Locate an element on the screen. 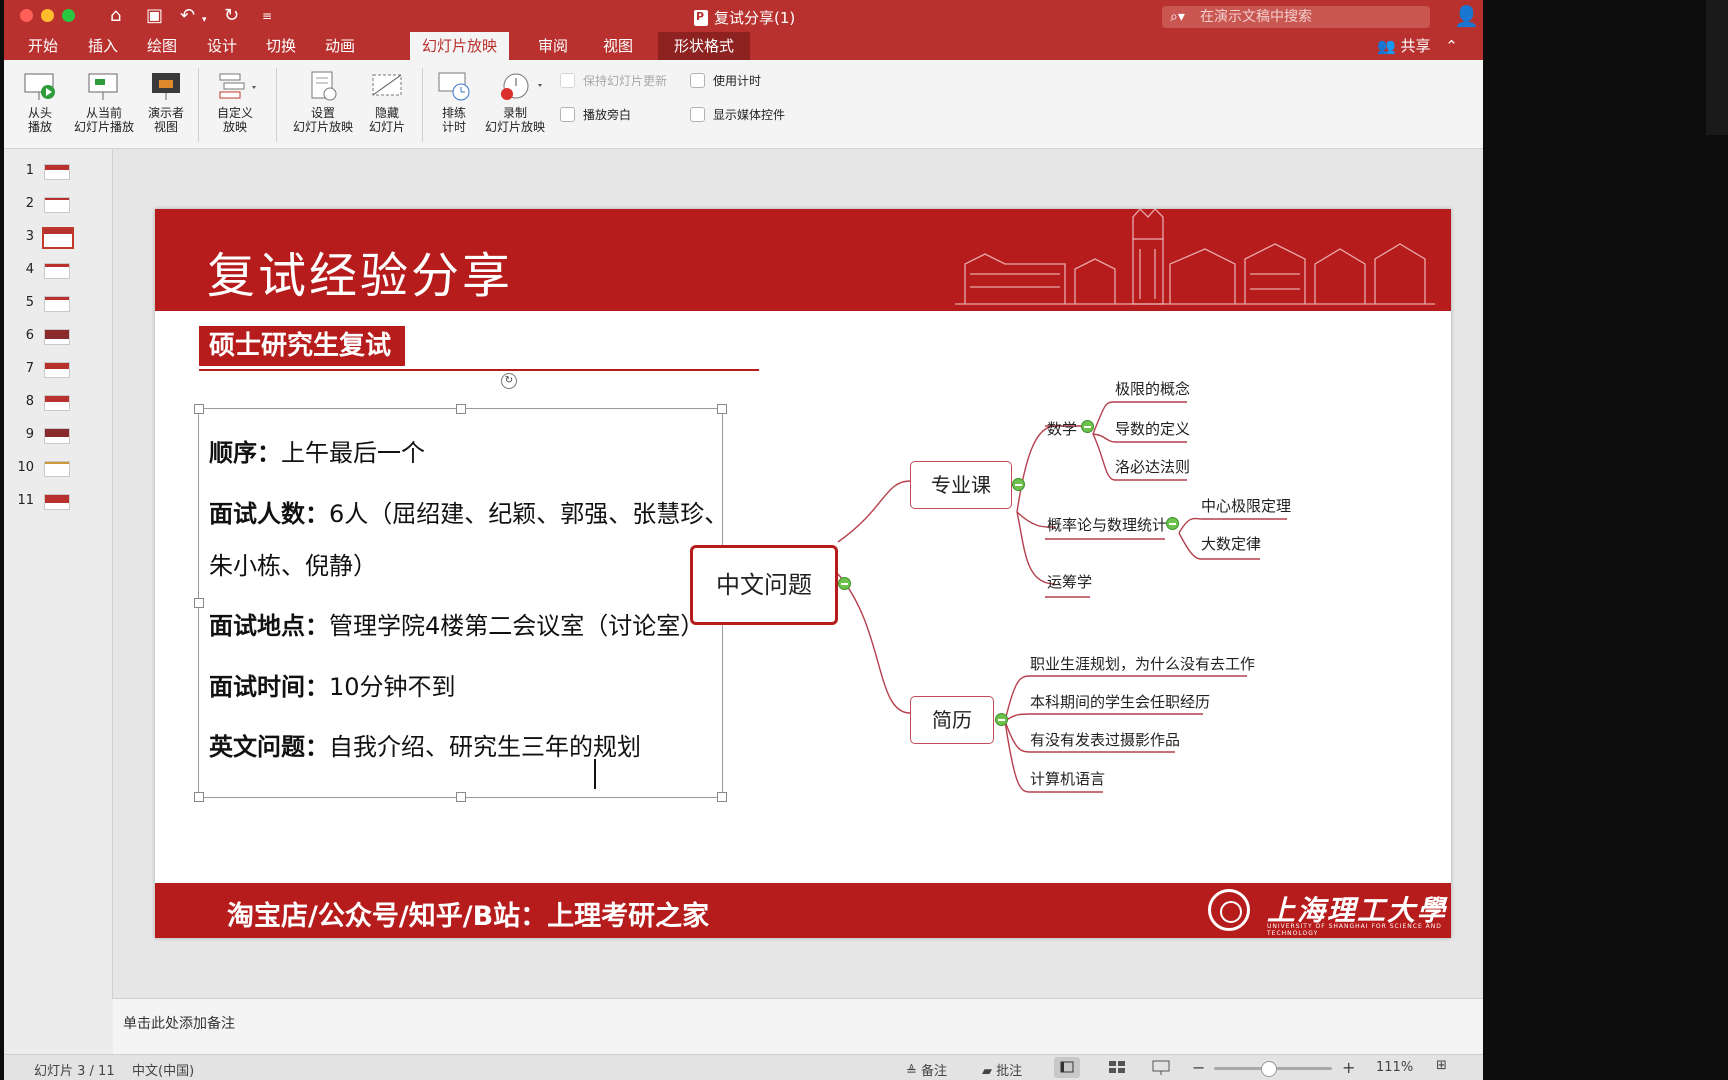  comments-toggle-button: ▰ 批注 is located at coordinates (1002, 1069).